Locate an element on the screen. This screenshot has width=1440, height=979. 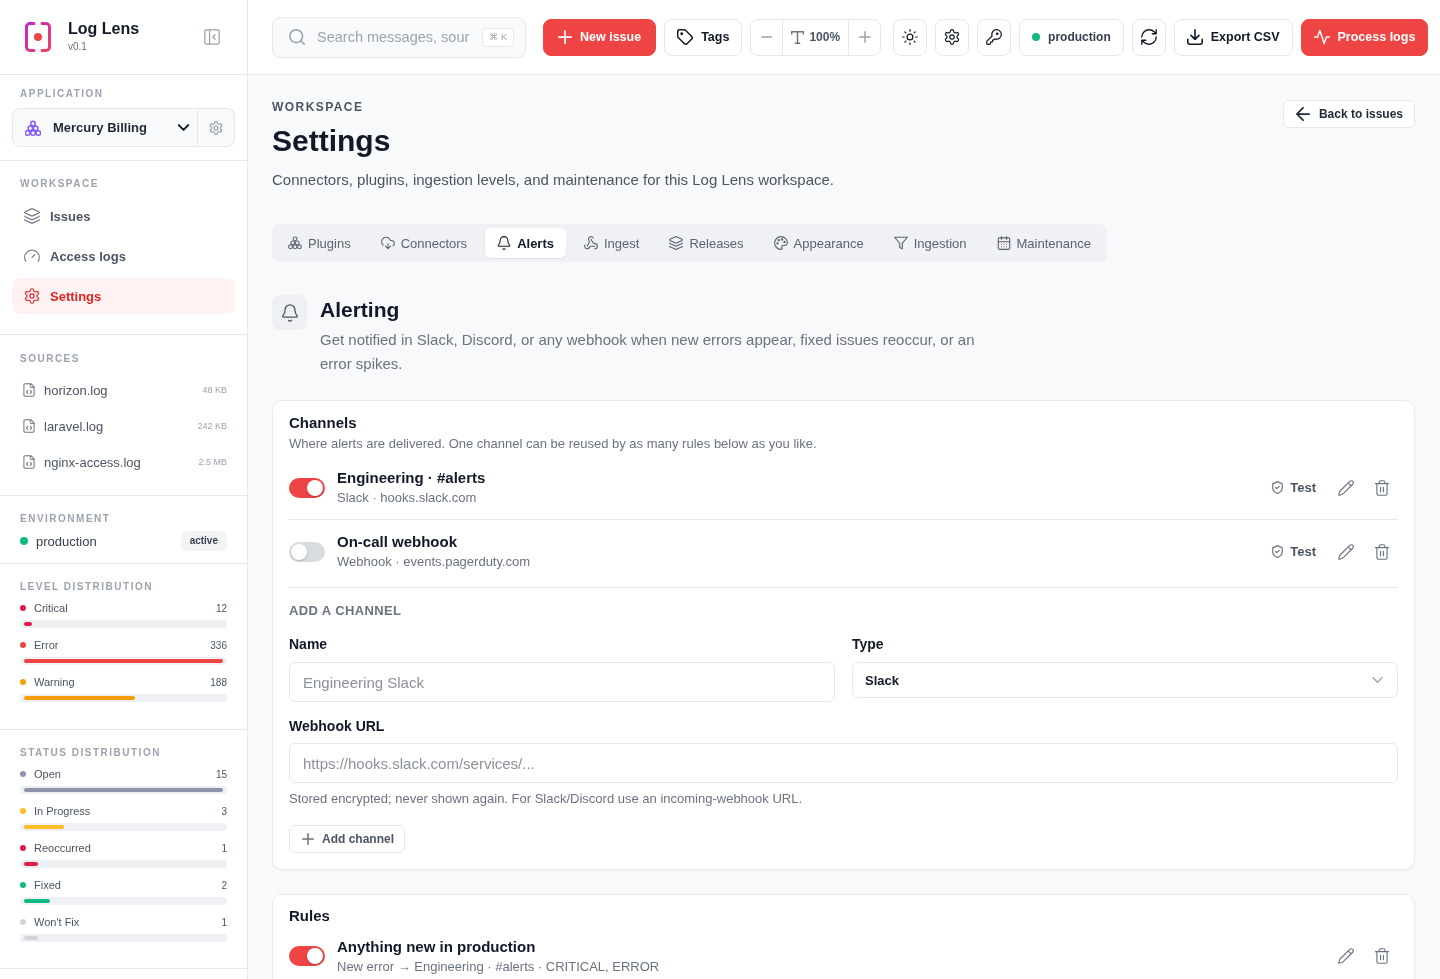
source-item: laravel.log 242 KB is located at coordinates (123, 426).